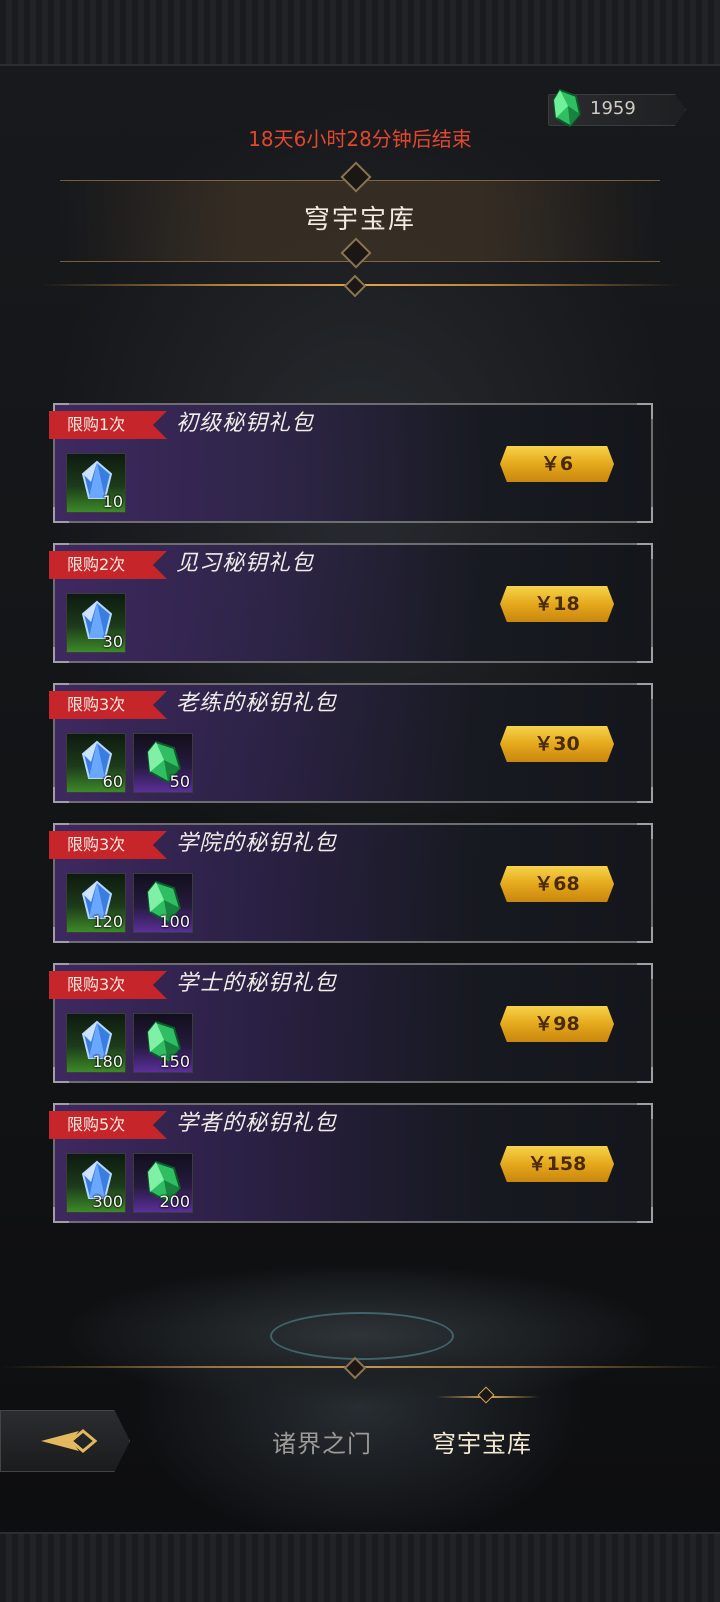 This screenshot has width=720, height=1602. Describe the element at coordinates (257, 843) in the screenshot. I see `pack-name: 学院的秘钥礼包` at that location.